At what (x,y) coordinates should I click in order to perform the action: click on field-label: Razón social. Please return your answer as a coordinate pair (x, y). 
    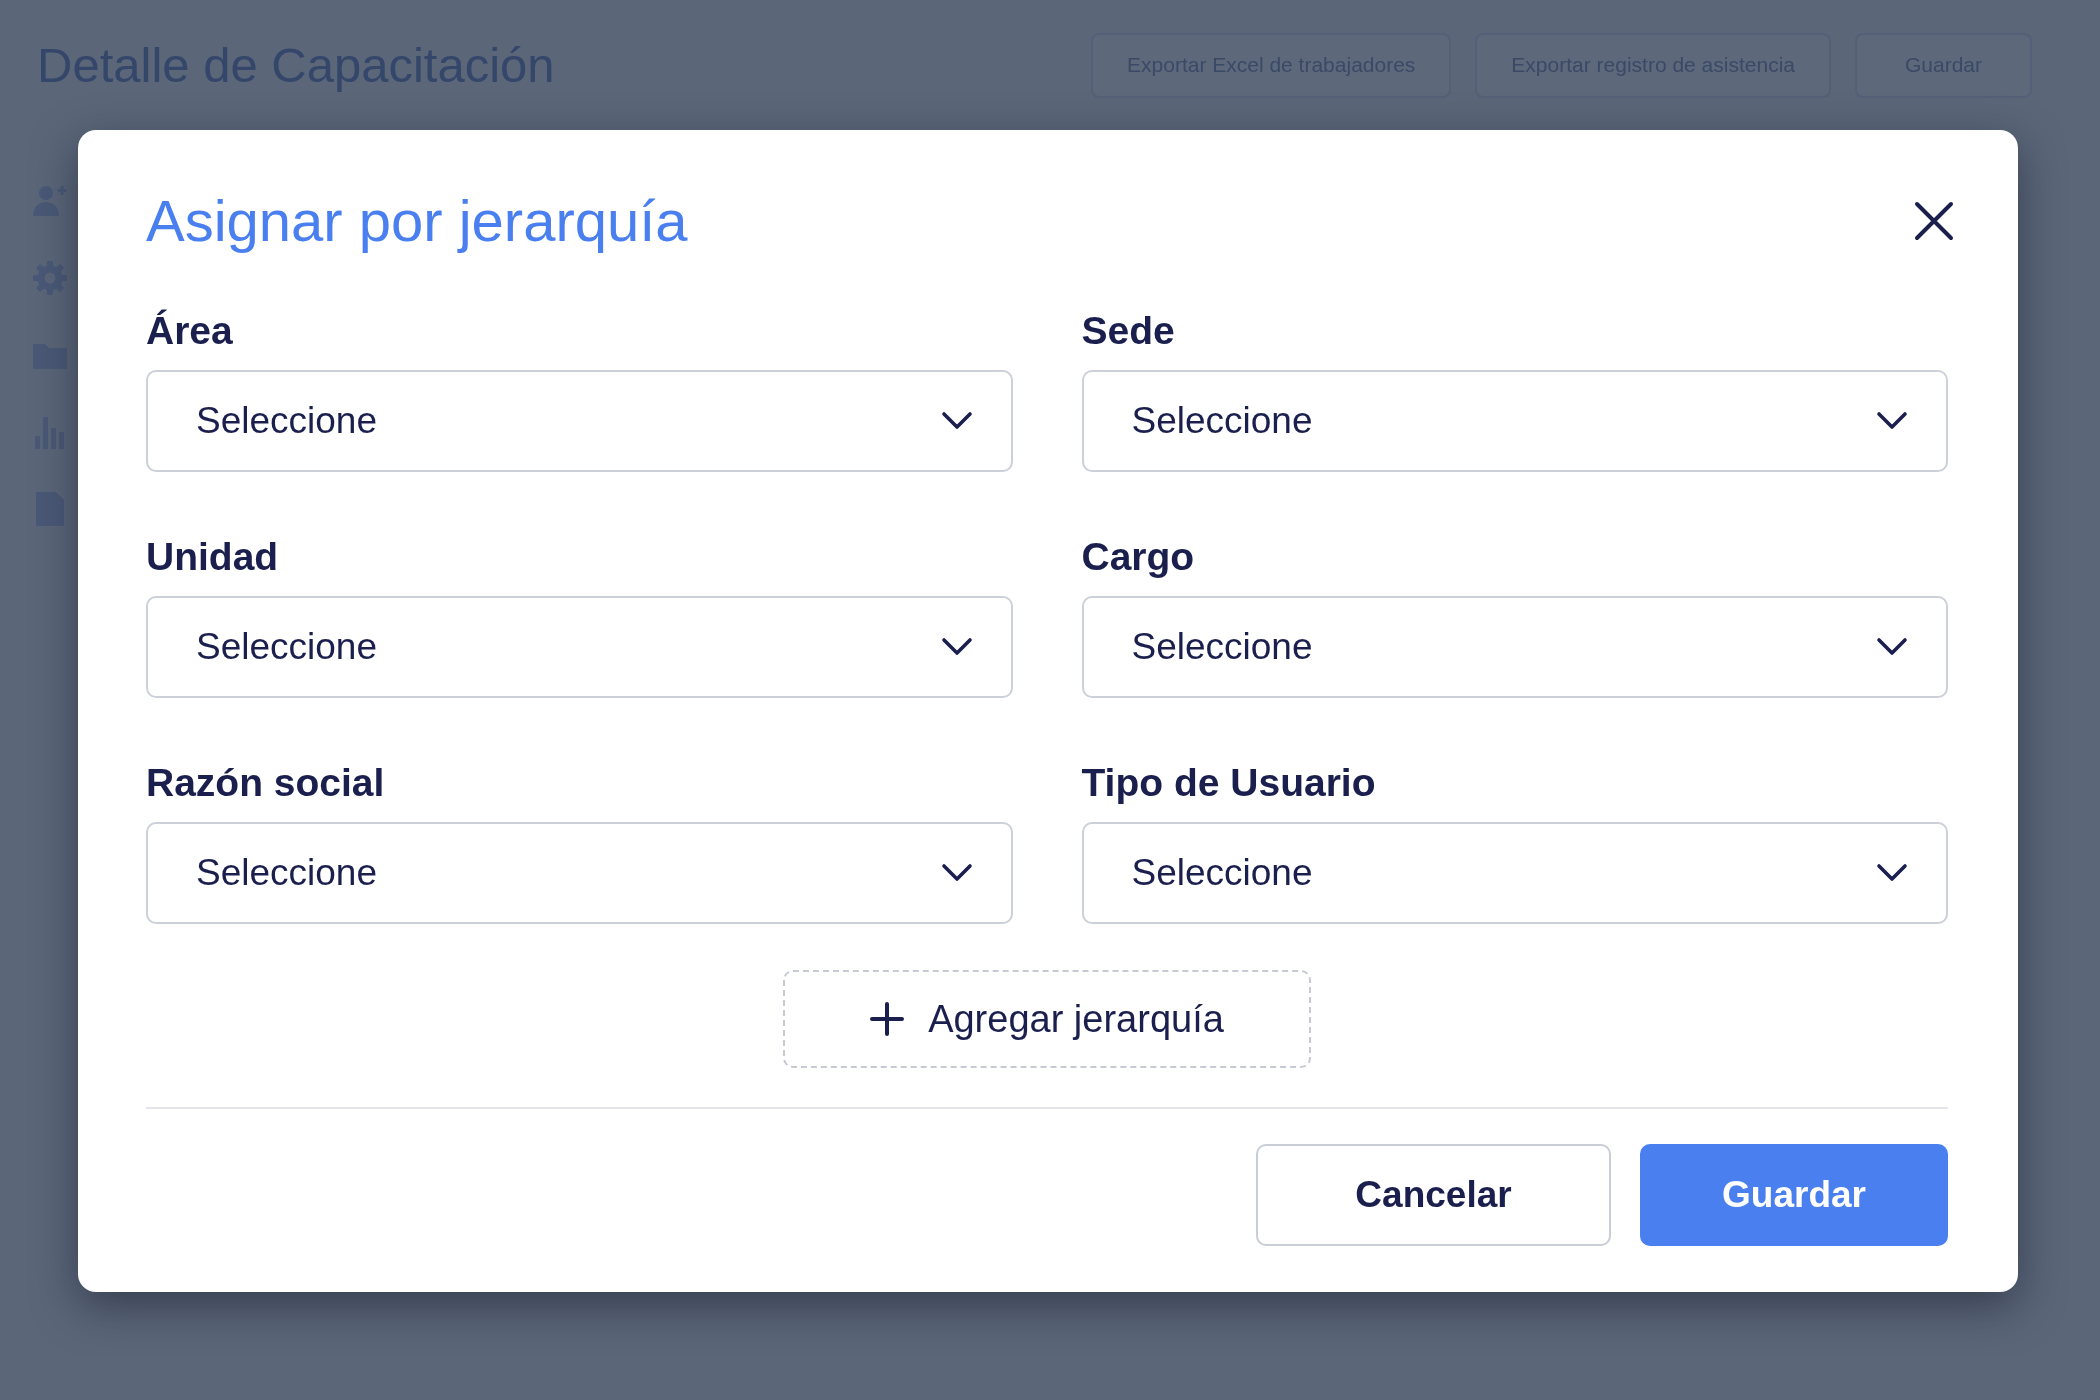
    Looking at the image, I should click on (266, 783).